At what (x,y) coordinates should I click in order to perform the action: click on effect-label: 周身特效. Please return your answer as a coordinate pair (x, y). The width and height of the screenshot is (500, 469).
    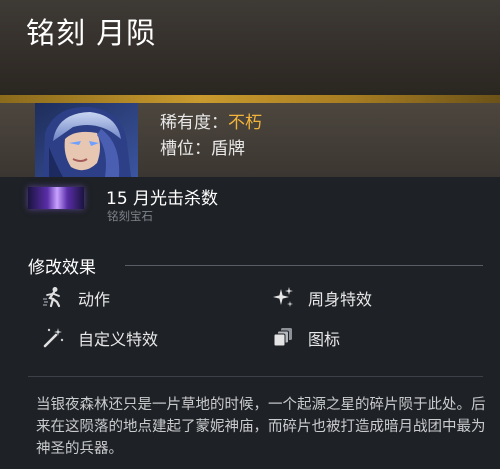
    Looking at the image, I should click on (340, 299).